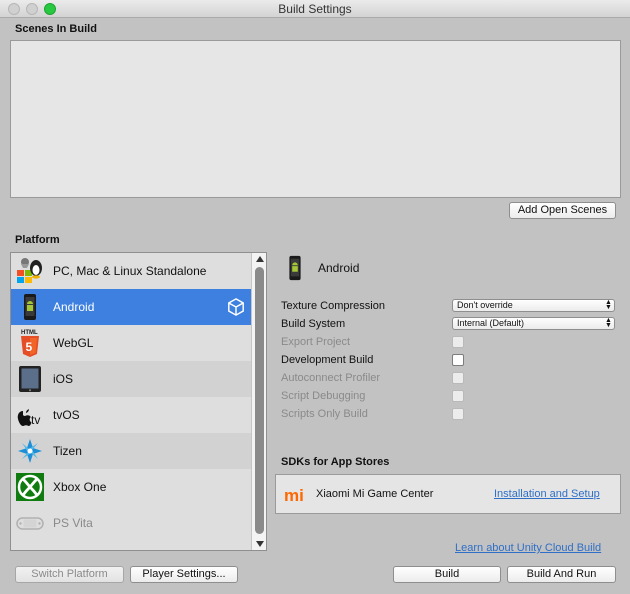  Describe the element at coordinates (131, 523) in the screenshot. I see `platform-item-ps-vita: PS Vita` at that location.